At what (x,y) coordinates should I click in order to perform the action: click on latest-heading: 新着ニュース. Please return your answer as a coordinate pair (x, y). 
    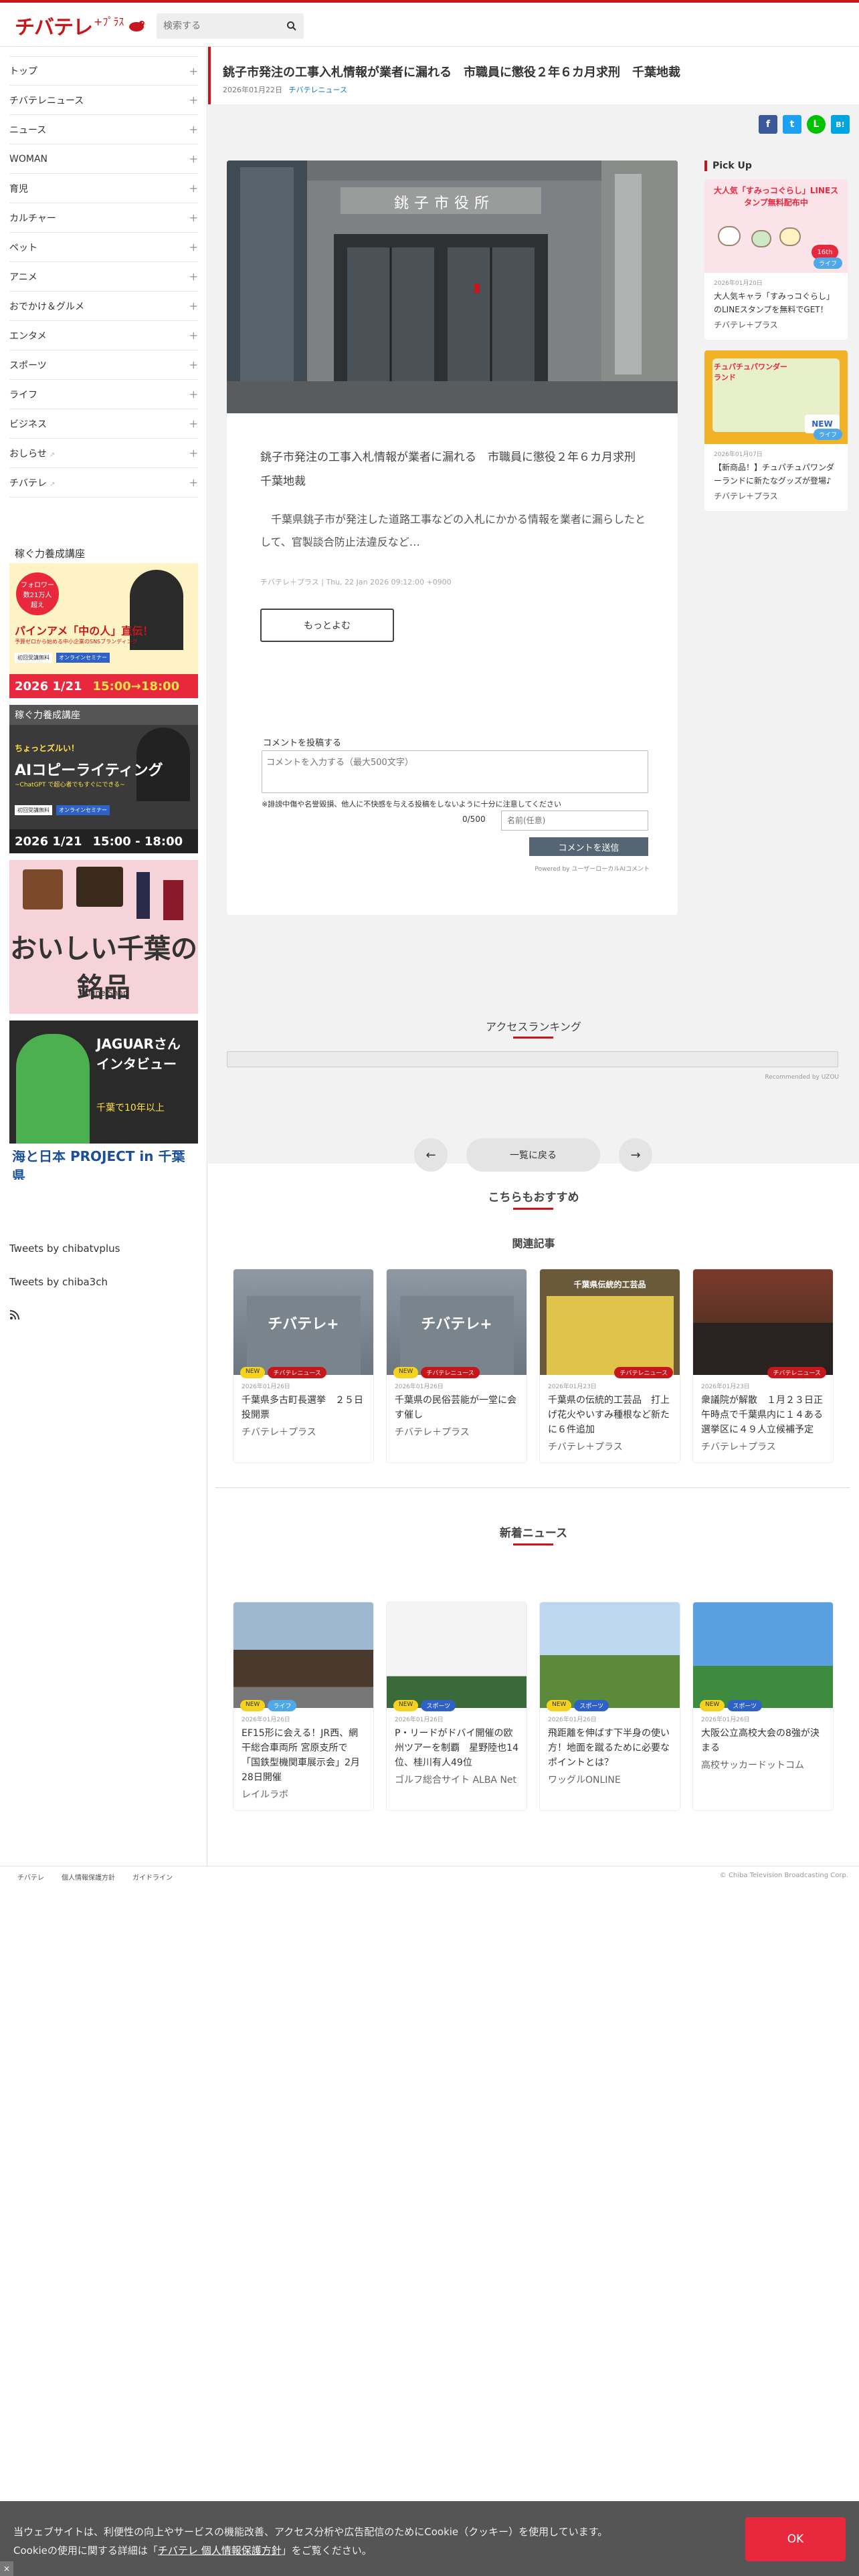
    Looking at the image, I should click on (533, 1533).